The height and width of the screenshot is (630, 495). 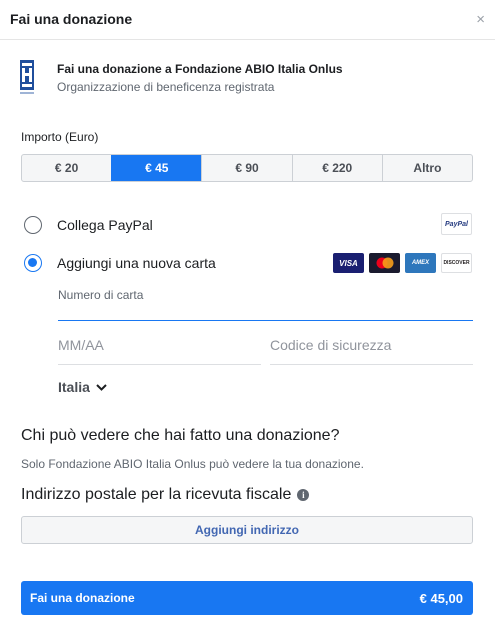 What do you see at coordinates (265, 320) in the screenshot?
I see `card-number-underline` at bounding box center [265, 320].